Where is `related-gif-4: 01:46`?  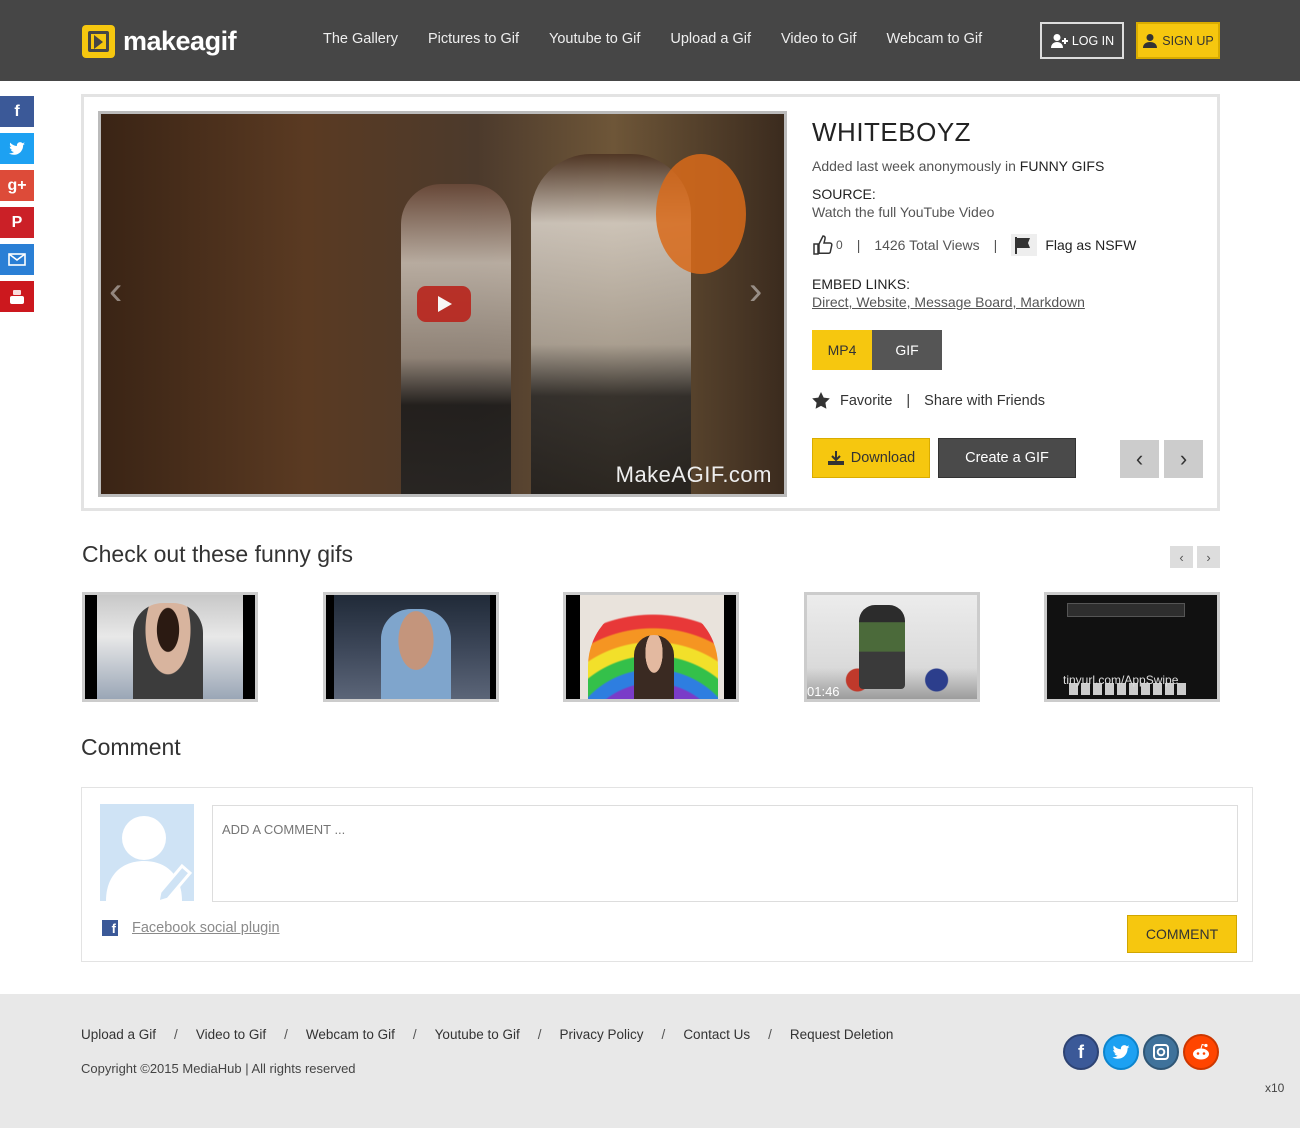
related-gif-4: 01:46 is located at coordinates (892, 647).